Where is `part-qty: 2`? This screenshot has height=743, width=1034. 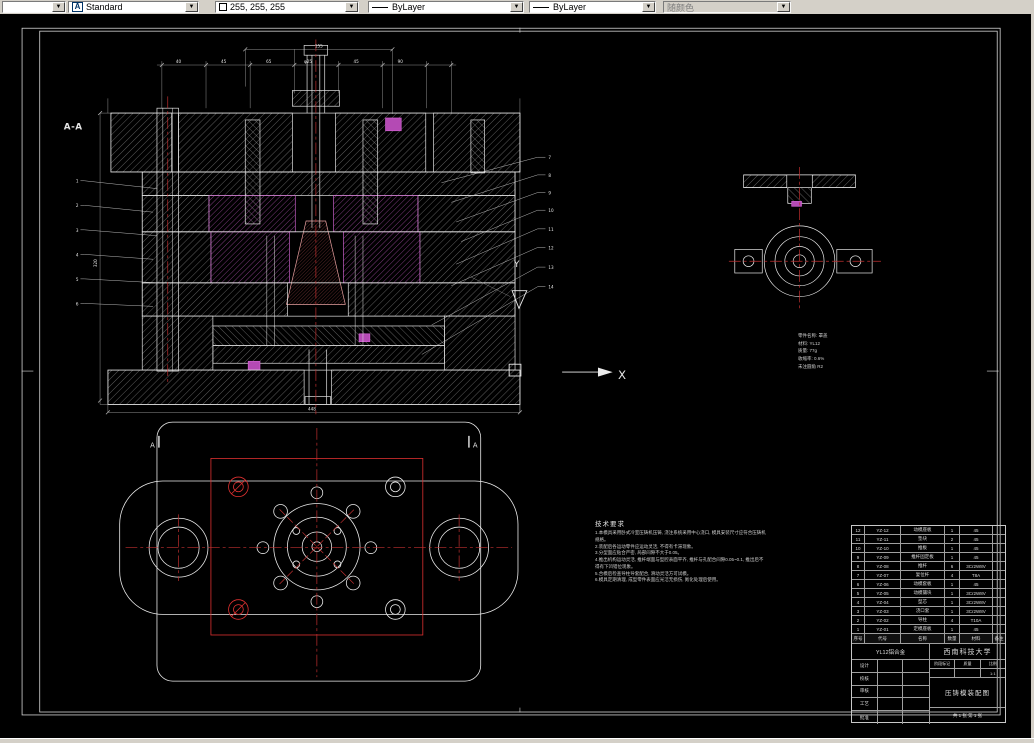 part-qty: 2 is located at coordinates (952, 539).